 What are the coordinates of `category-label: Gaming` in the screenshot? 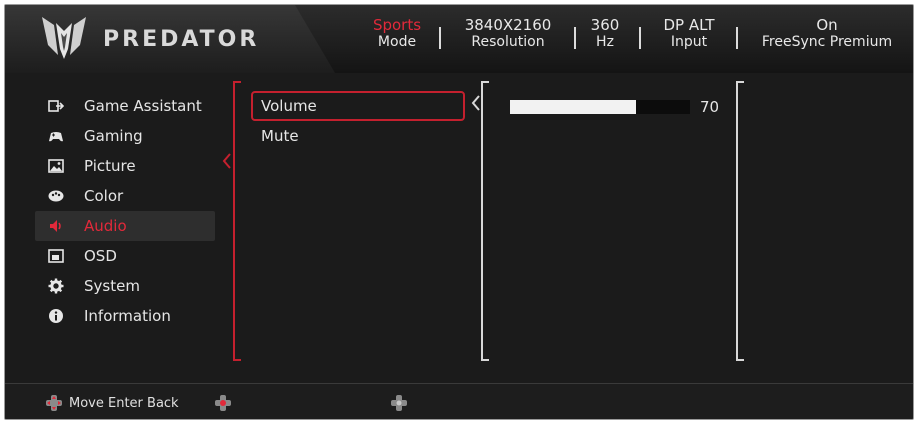 It's located at (113, 136).